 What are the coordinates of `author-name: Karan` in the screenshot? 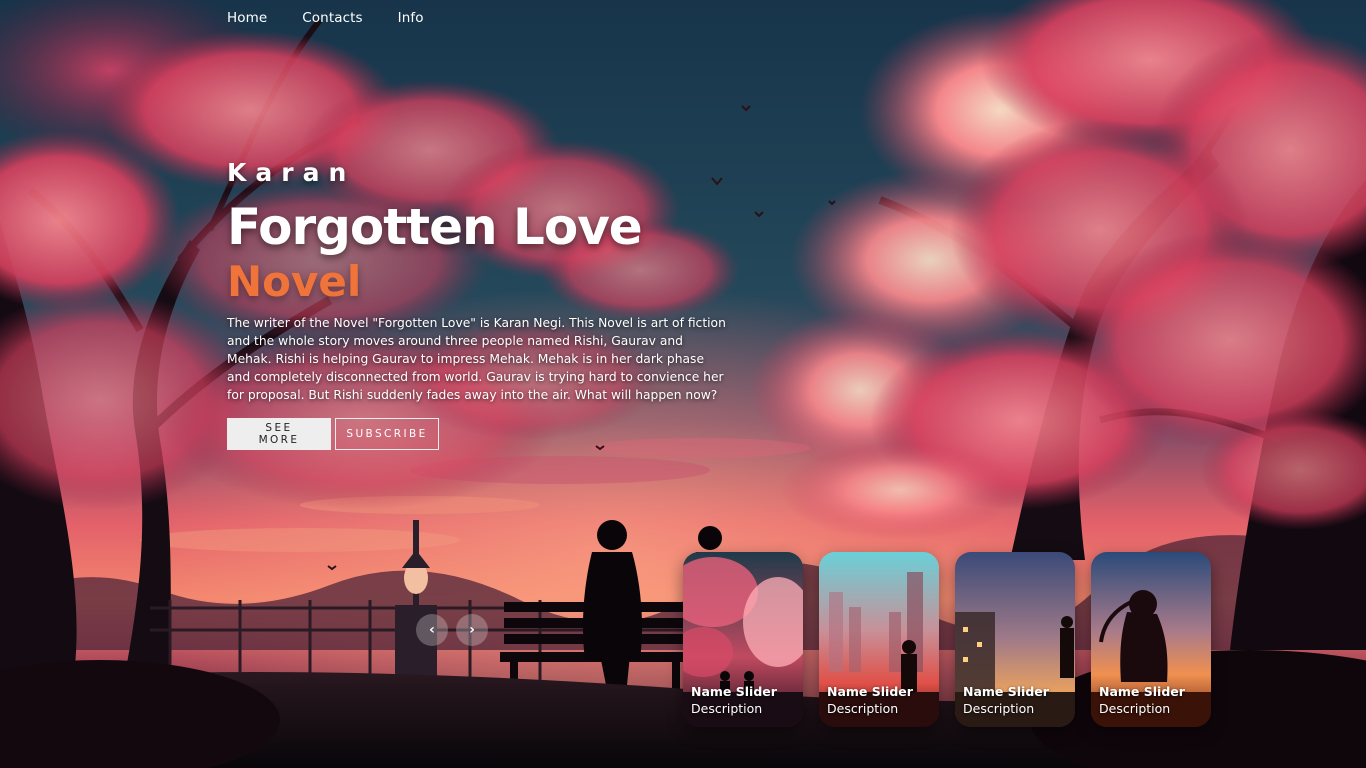 It's located at (291, 172).